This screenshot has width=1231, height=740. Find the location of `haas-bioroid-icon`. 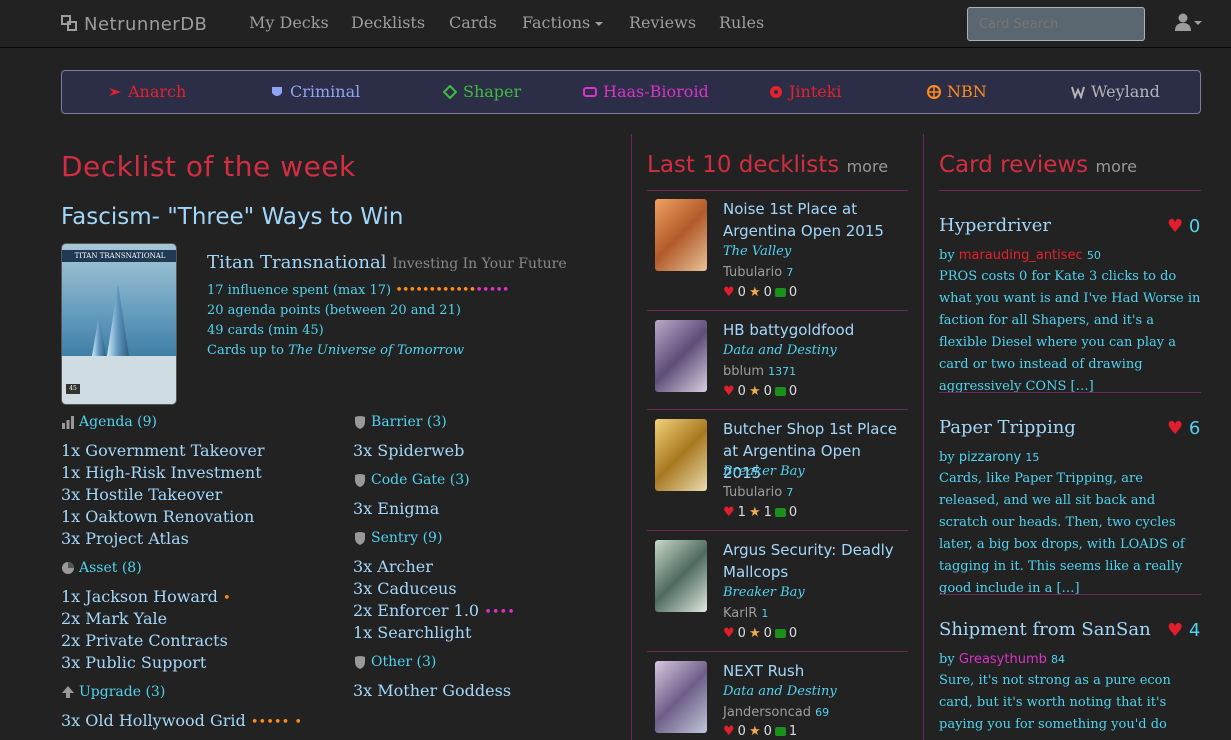

haas-bioroid-icon is located at coordinates (590, 91).